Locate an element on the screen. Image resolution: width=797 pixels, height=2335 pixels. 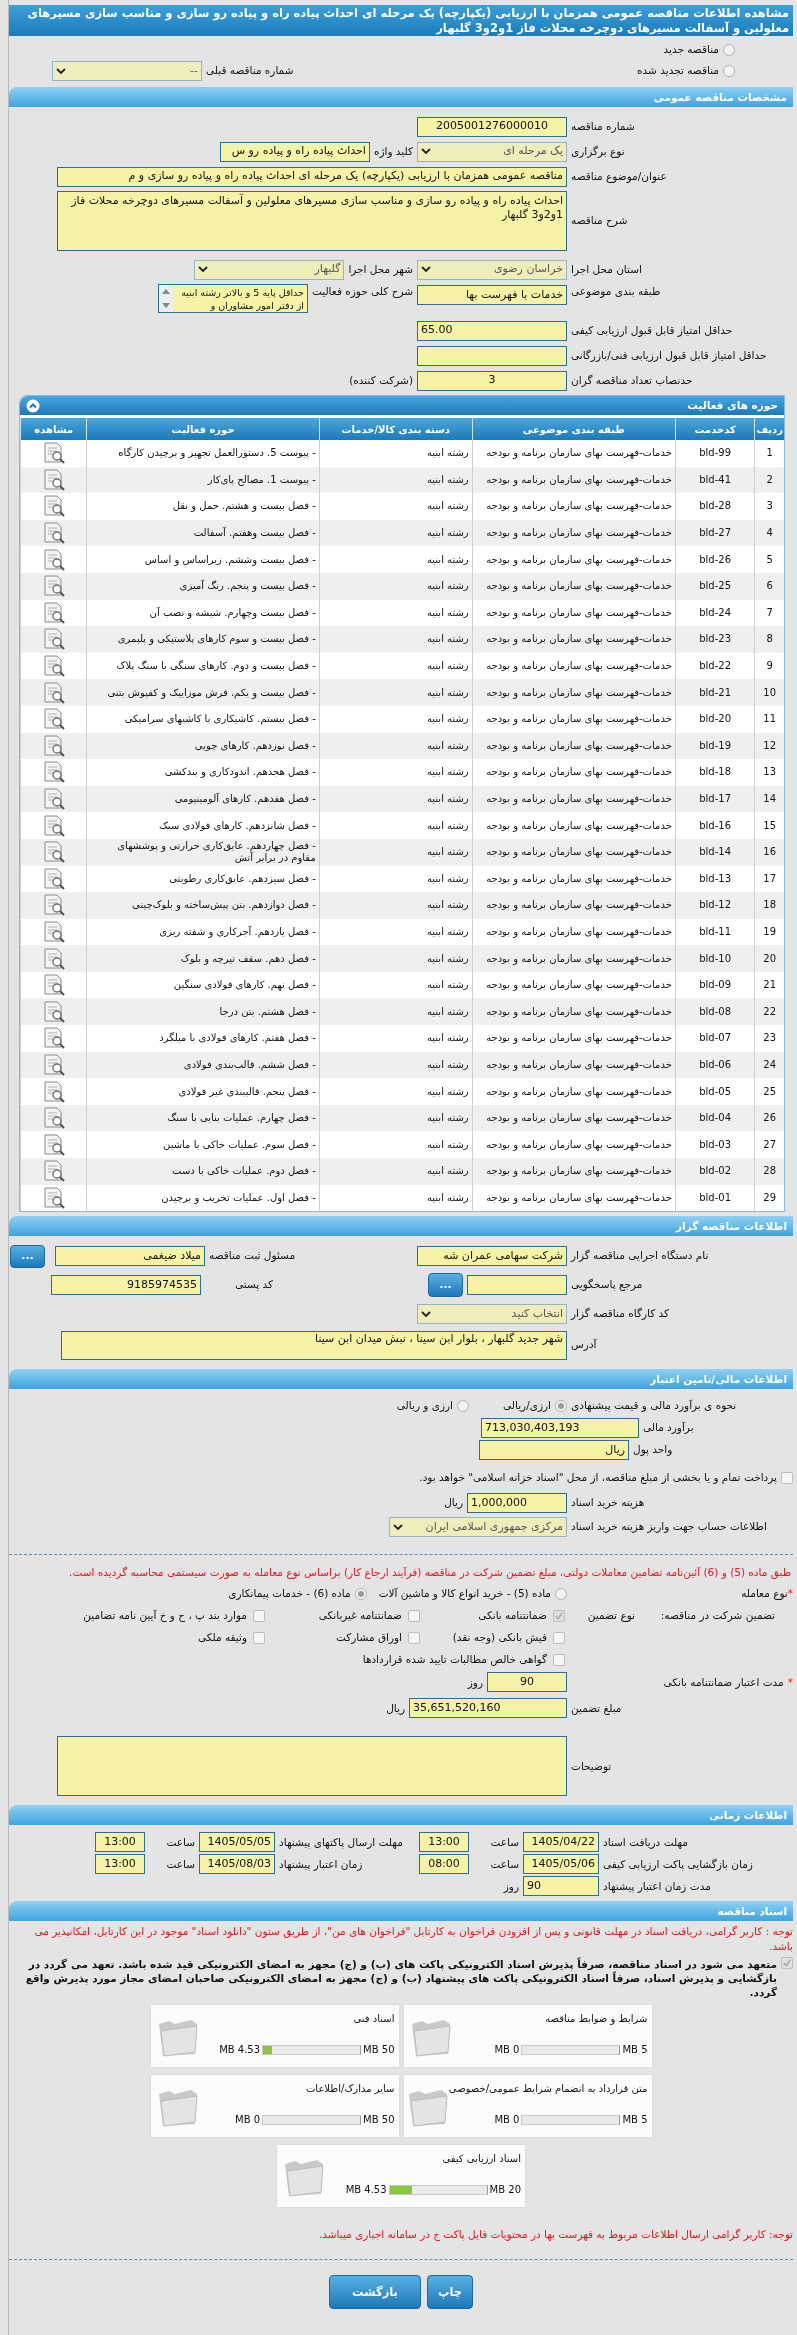
input-field: 1405/05/05 is located at coordinates (237, 1842).